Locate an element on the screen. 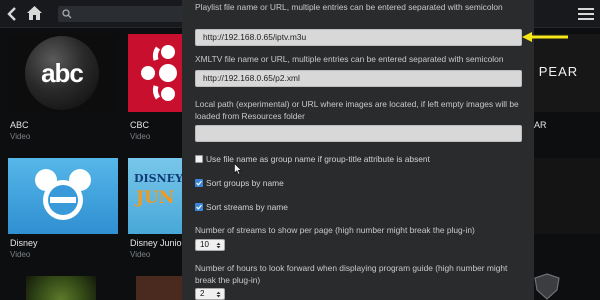 The height and width of the screenshot is (300, 600). channel-tile-cbc is located at coordinates (158, 73).